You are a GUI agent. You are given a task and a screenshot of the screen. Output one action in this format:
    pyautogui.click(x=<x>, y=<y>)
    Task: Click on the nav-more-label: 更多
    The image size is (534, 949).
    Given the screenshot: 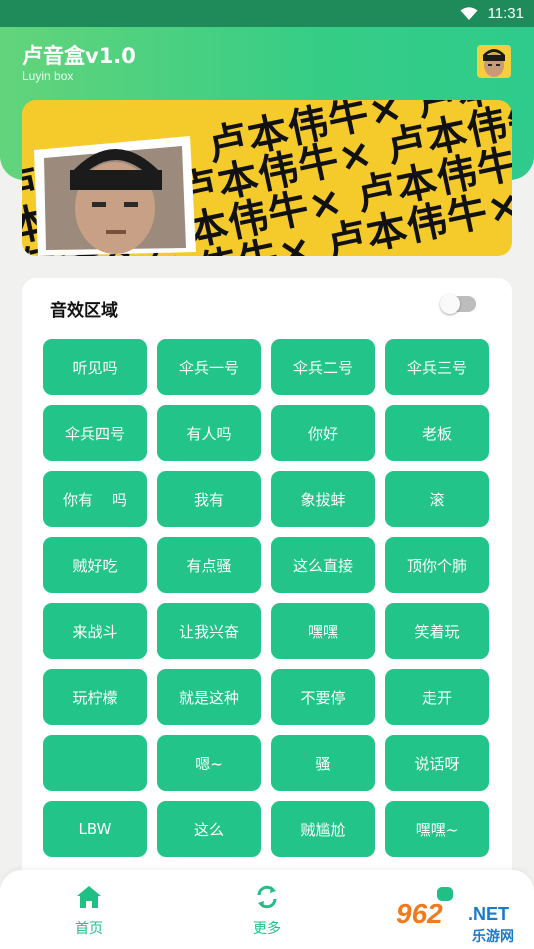 What is the action you would take?
    pyautogui.click(x=267, y=929)
    